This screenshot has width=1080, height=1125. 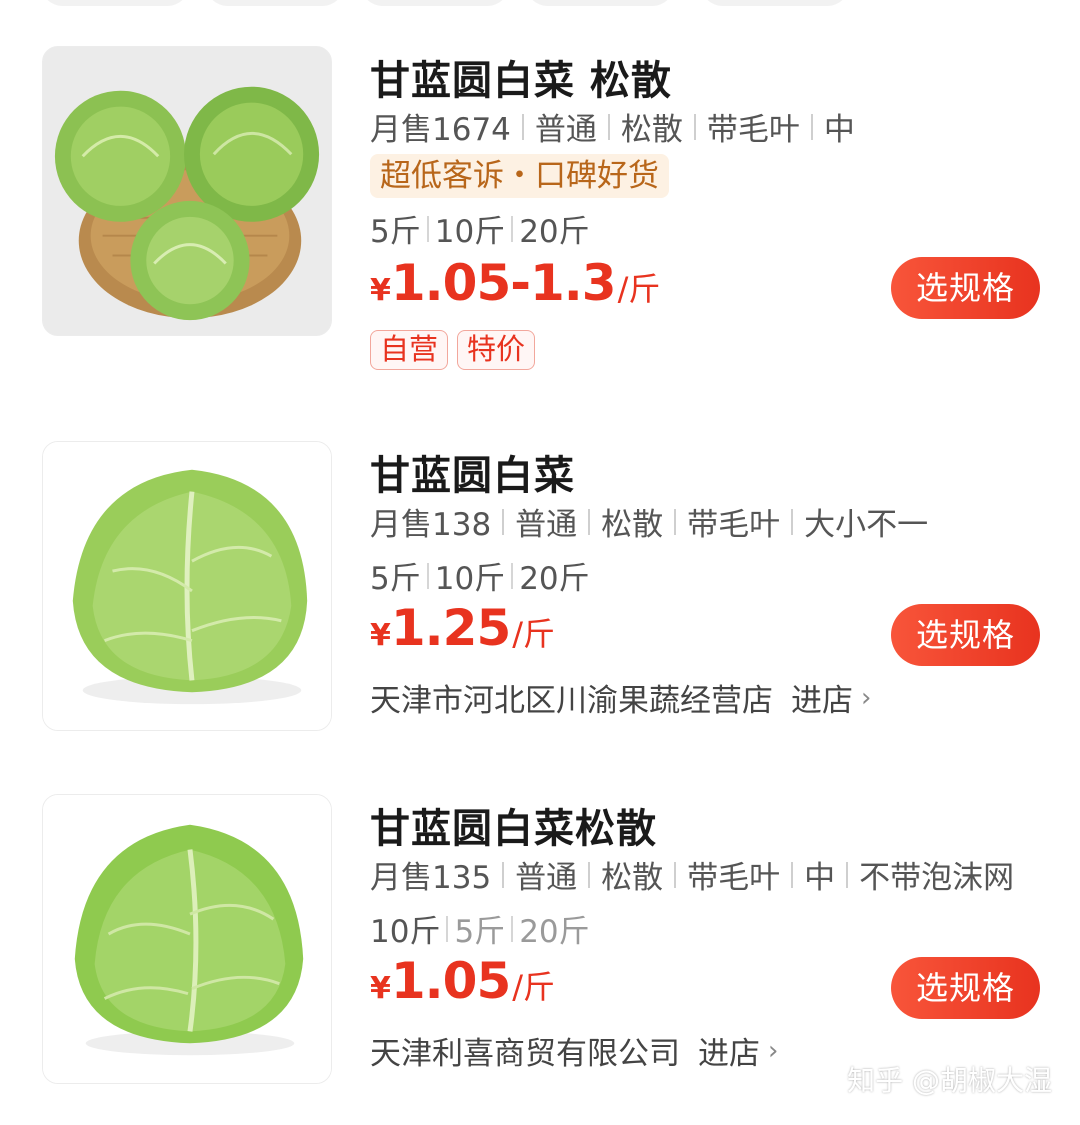 I want to click on store-link: 天津市河北区川渝果蔬经营店 进店 ›, so click(x=620, y=697).